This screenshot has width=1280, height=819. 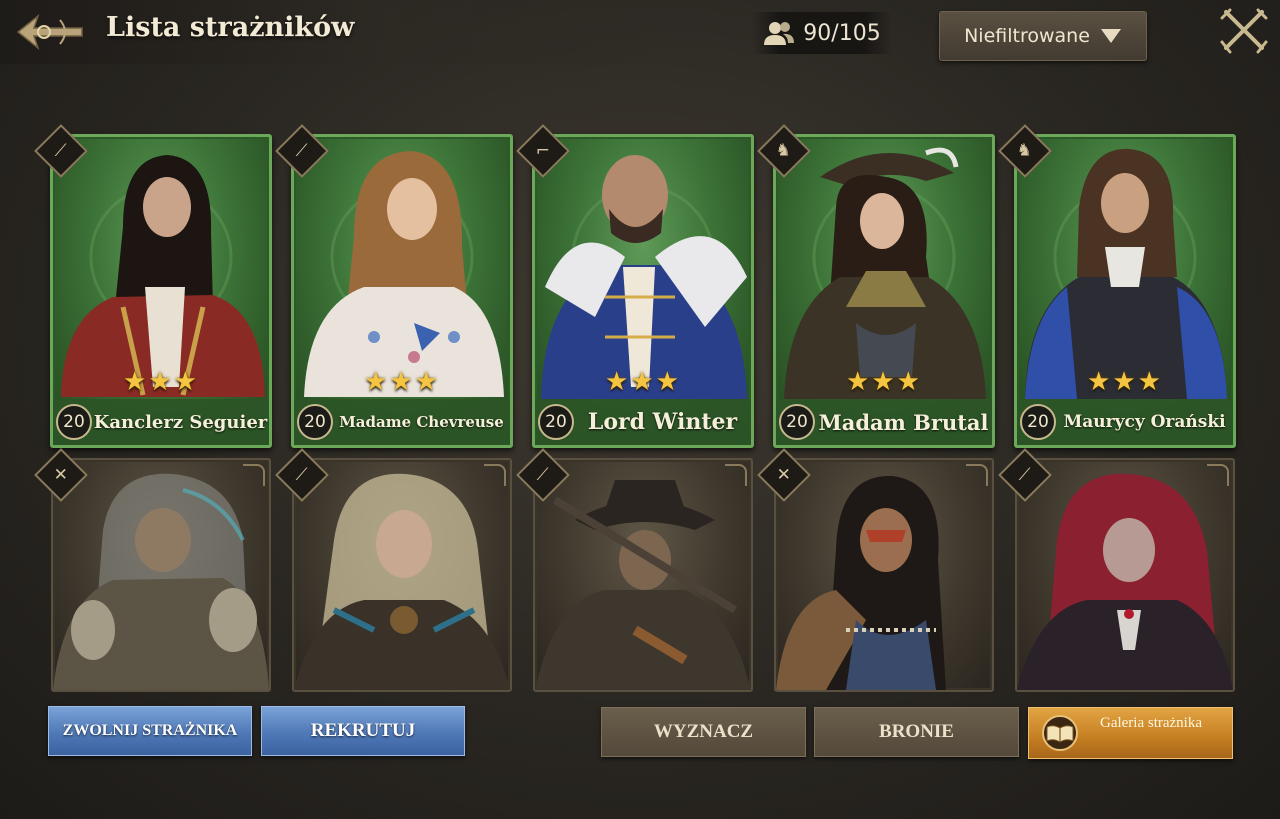 What do you see at coordinates (1027, 36) in the screenshot?
I see `filter-label: Niefiltrowane` at bounding box center [1027, 36].